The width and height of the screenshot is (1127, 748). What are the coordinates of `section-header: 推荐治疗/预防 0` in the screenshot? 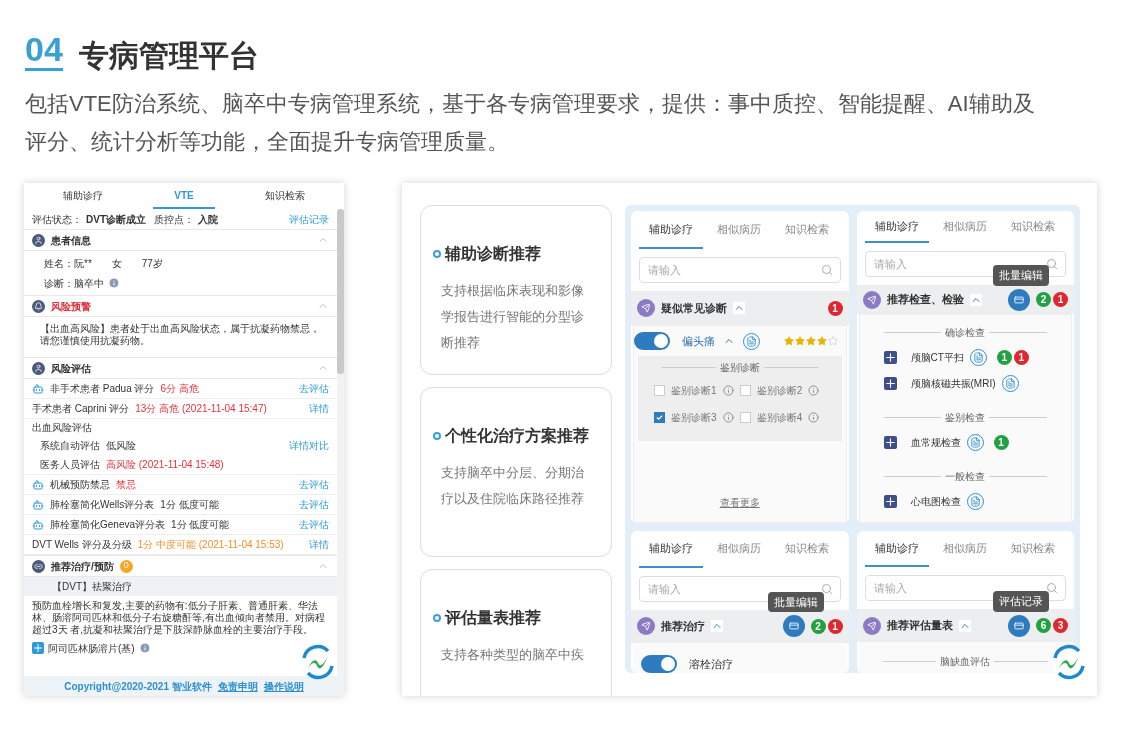 It's located at (180, 566).